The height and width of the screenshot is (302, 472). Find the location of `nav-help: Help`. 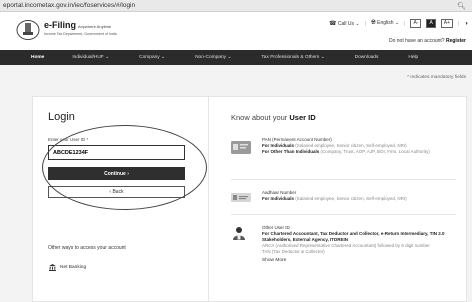

nav-help: Help is located at coordinates (413, 57).